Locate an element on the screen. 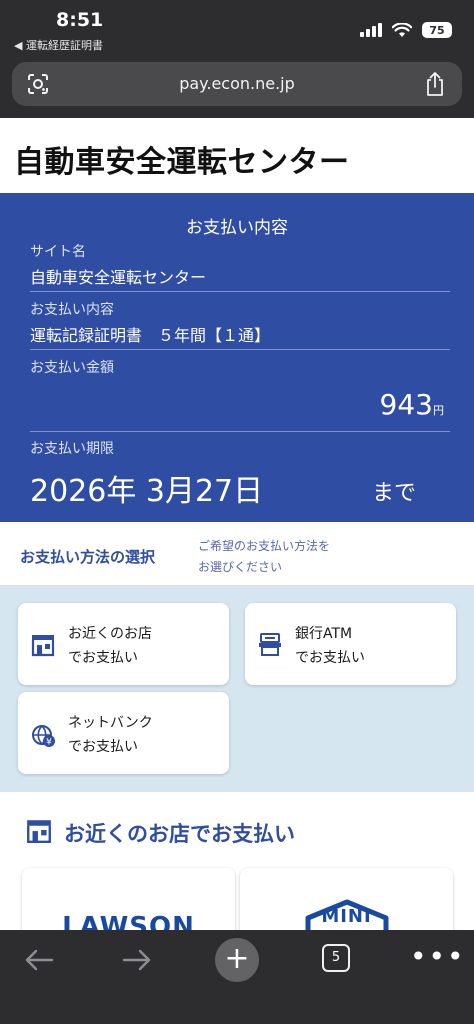 The width and height of the screenshot is (474, 1024). browser-address-area: pay.econ.ne.jp is located at coordinates (237, 87).